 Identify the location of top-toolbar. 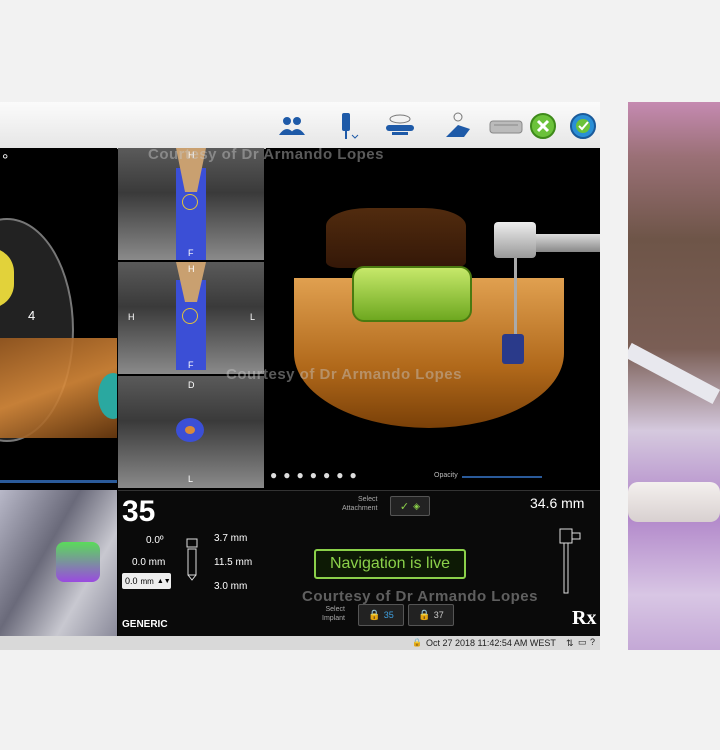
(300, 125).